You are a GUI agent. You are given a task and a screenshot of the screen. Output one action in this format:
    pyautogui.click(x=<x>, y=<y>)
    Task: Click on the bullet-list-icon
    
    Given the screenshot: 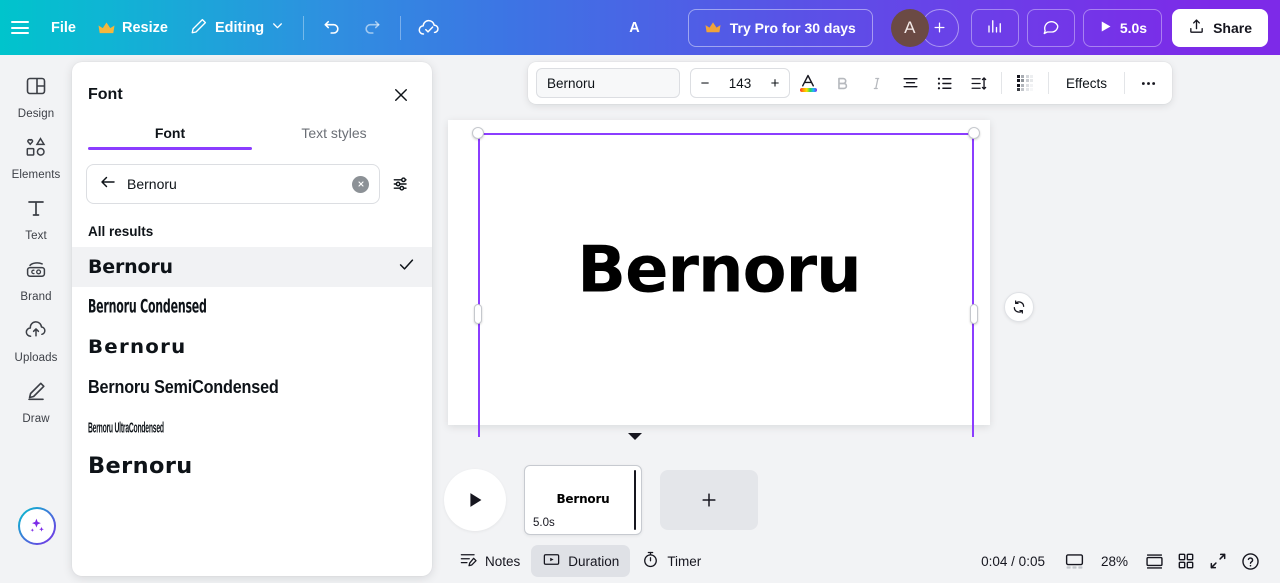 What is the action you would take?
    pyautogui.click(x=944, y=83)
    